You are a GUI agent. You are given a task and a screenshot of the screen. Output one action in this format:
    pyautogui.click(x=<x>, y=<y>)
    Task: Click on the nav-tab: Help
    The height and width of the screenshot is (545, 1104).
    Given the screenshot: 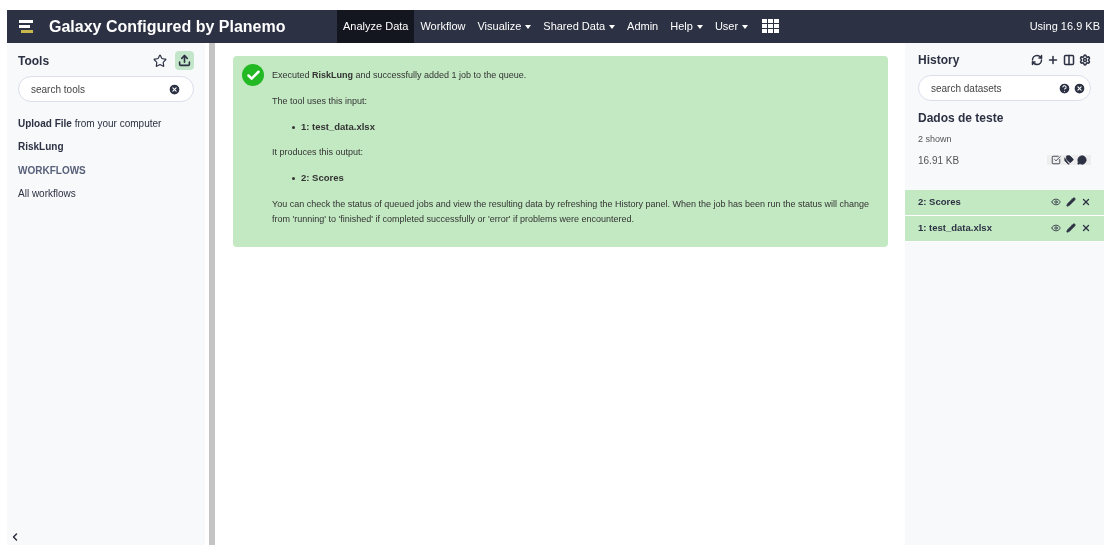 What is the action you would take?
    pyautogui.click(x=686, y=26)
    